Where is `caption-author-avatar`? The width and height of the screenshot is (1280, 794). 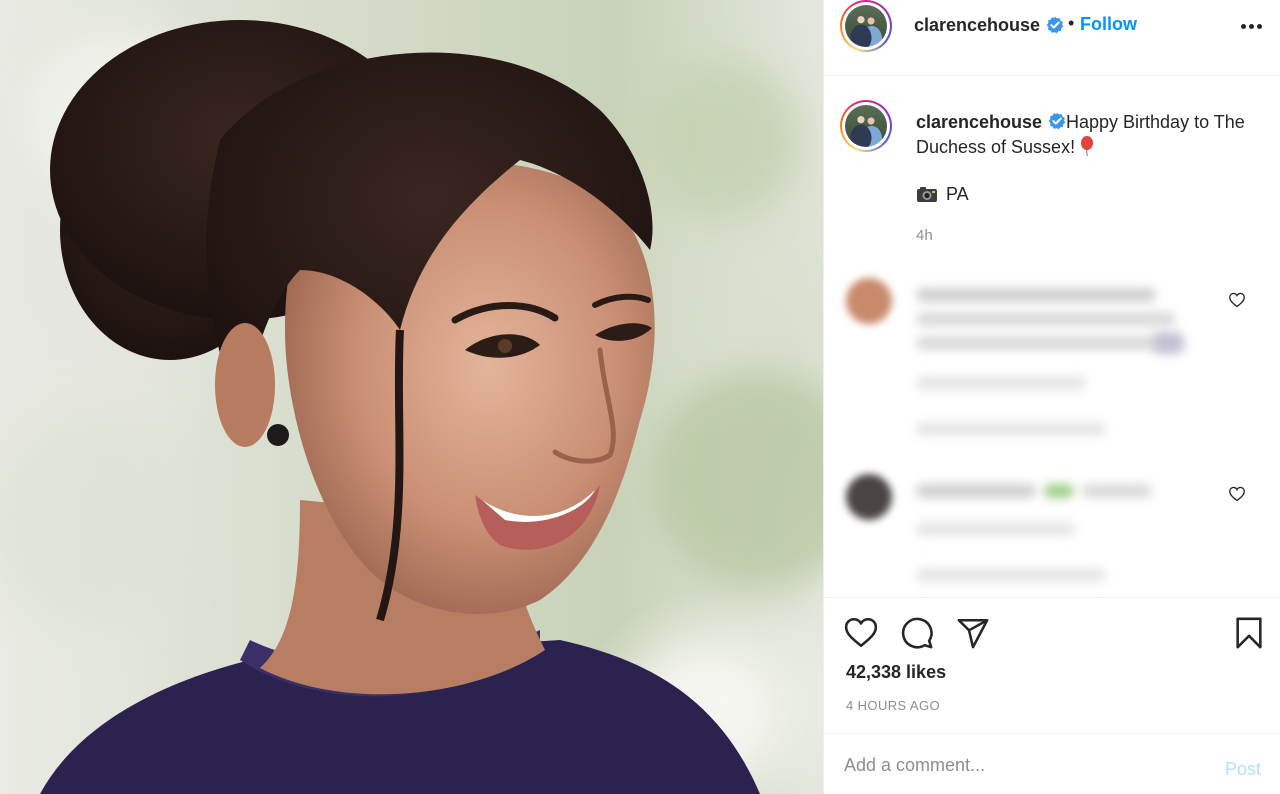 caption-author-avatar is located at coordinates (866, 126).